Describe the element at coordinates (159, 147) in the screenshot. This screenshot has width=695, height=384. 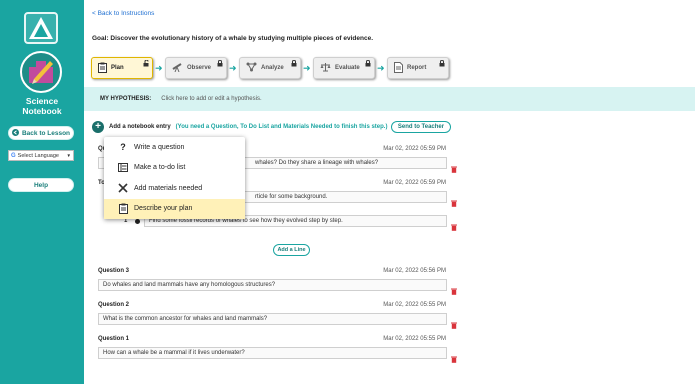
I see `menu-item-label: Write a question` at that location.